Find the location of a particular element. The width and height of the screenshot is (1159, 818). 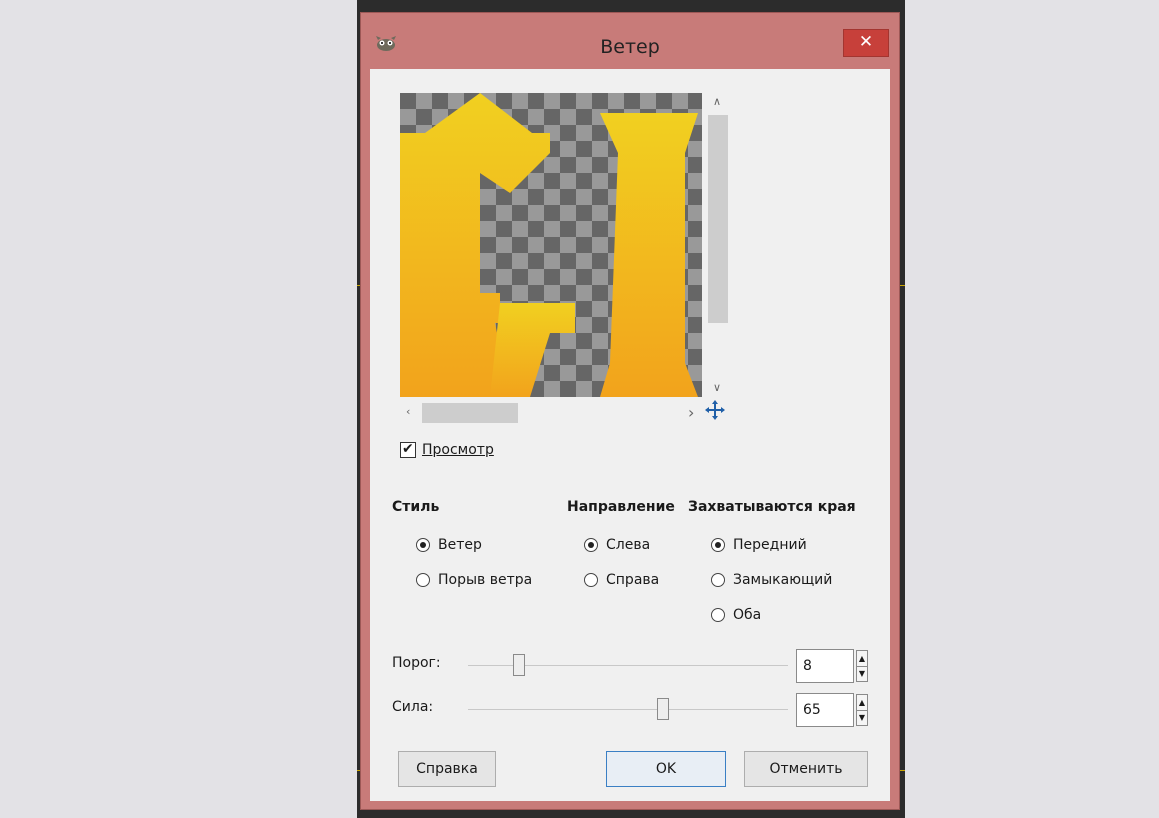

threshold-input: 8 is located at coordinates (825, 666).